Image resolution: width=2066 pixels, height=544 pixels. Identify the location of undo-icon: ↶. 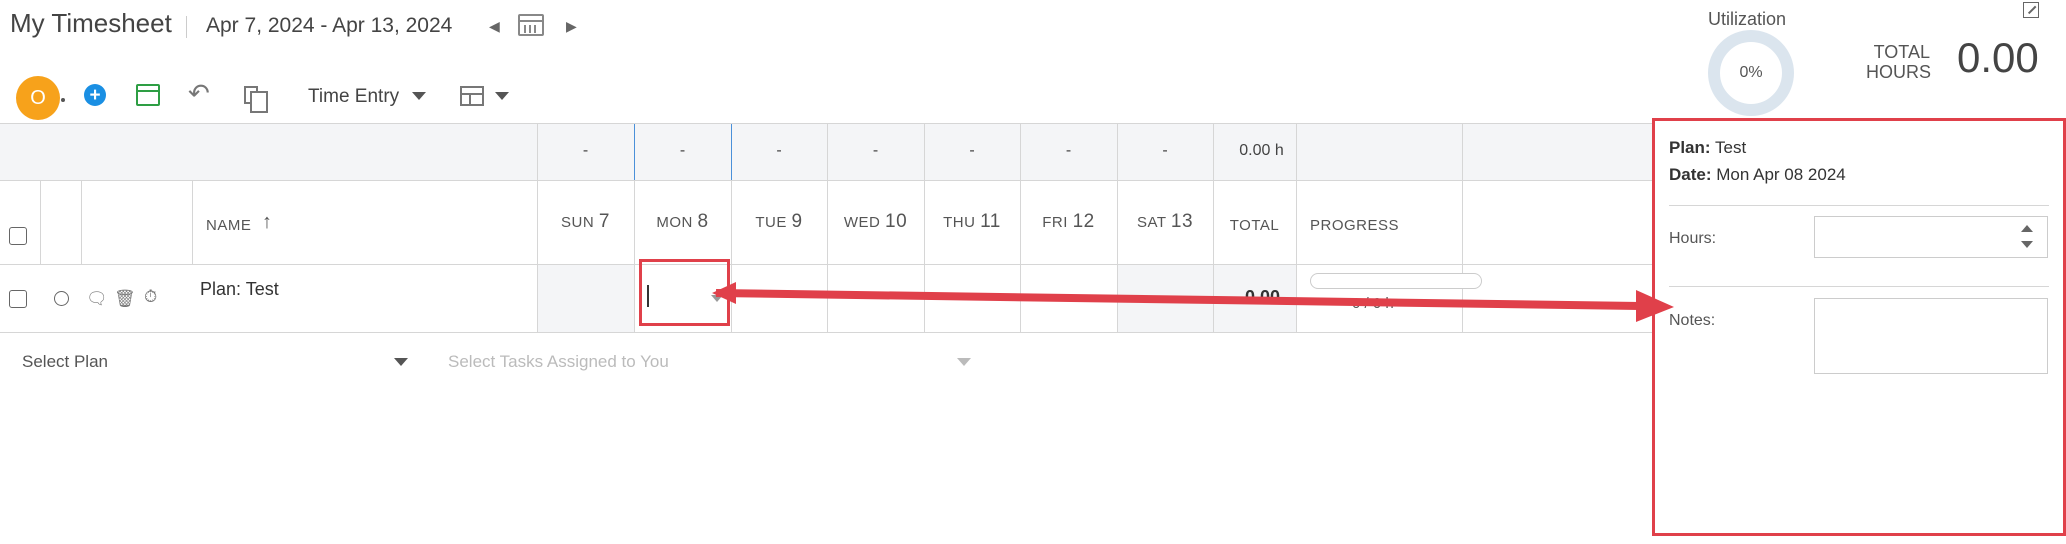
(199, 93).